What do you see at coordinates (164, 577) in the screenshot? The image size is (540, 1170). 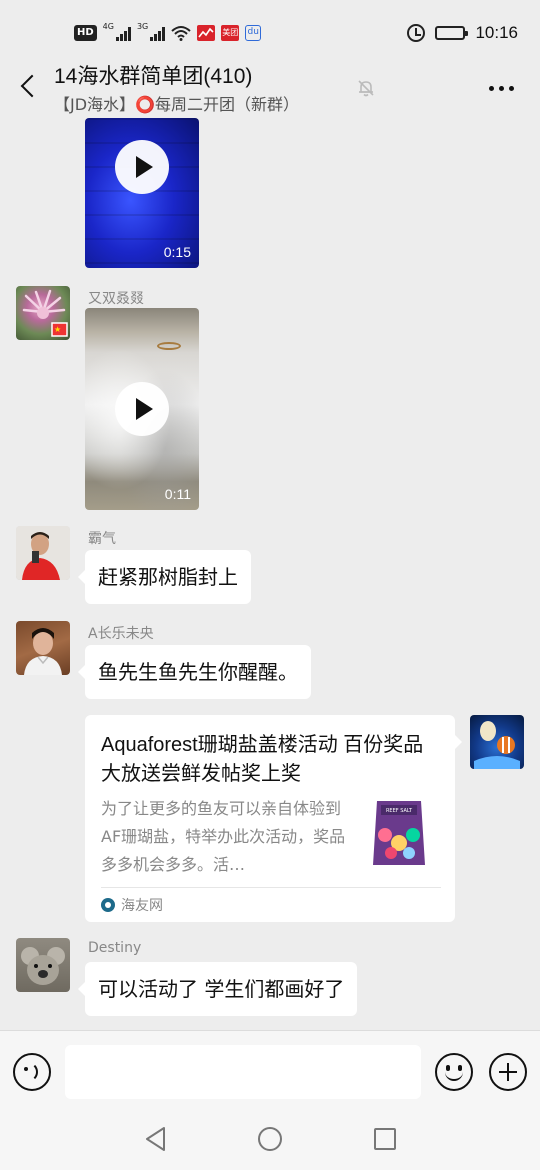 I see `message-bubble: 赶紧那树脂封上` at bounding box center [164, 577].